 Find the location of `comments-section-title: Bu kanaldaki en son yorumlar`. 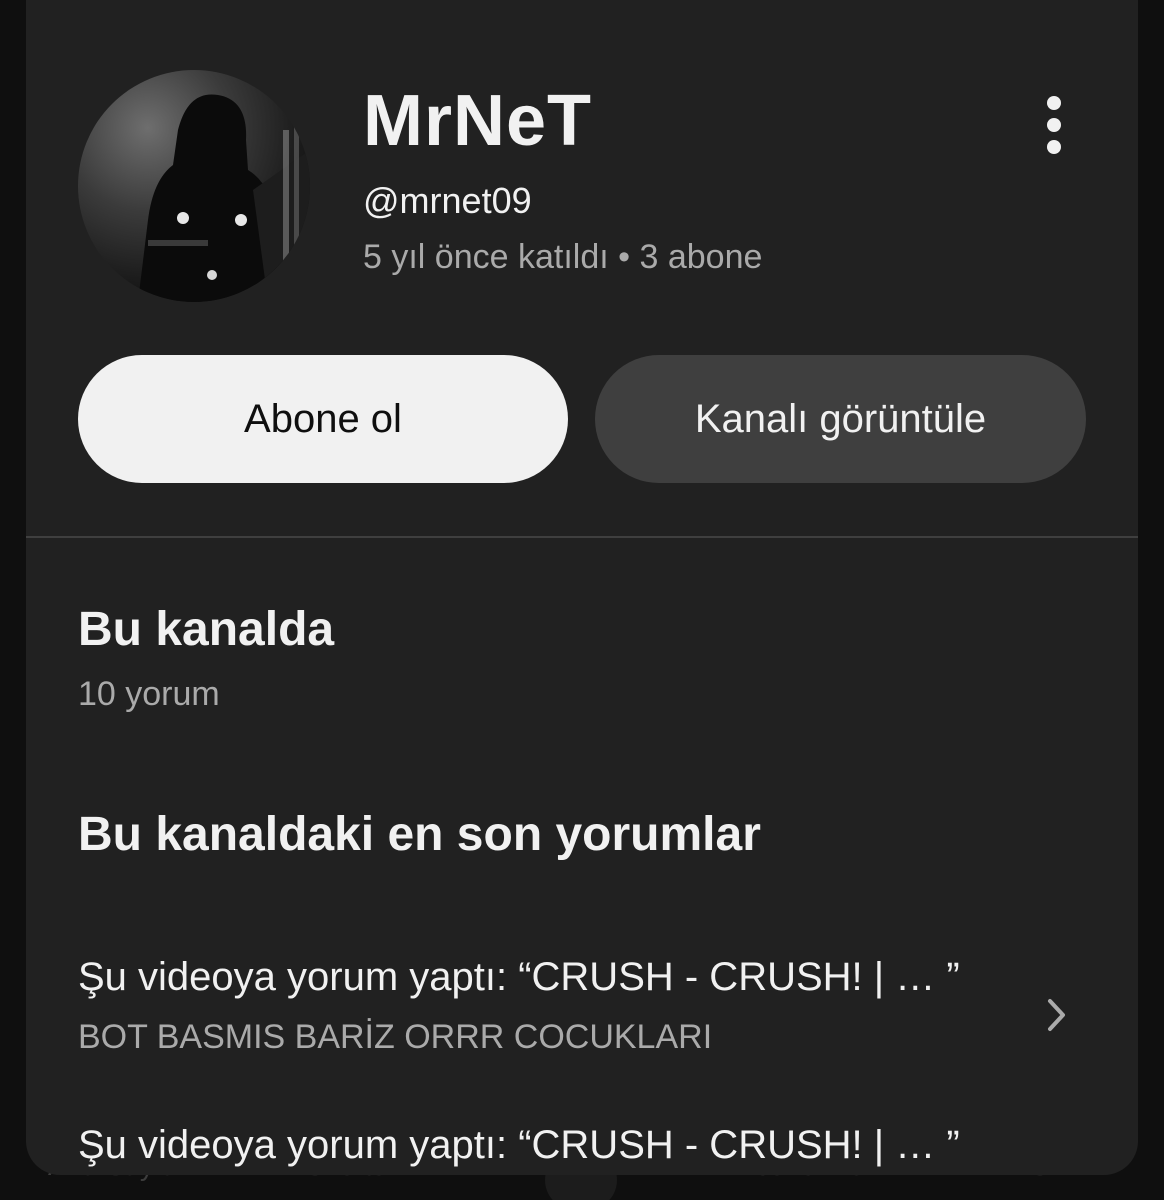

comments-section-title: Bu kanaldaki en son yorumlar is located at coordinates (419, 834).